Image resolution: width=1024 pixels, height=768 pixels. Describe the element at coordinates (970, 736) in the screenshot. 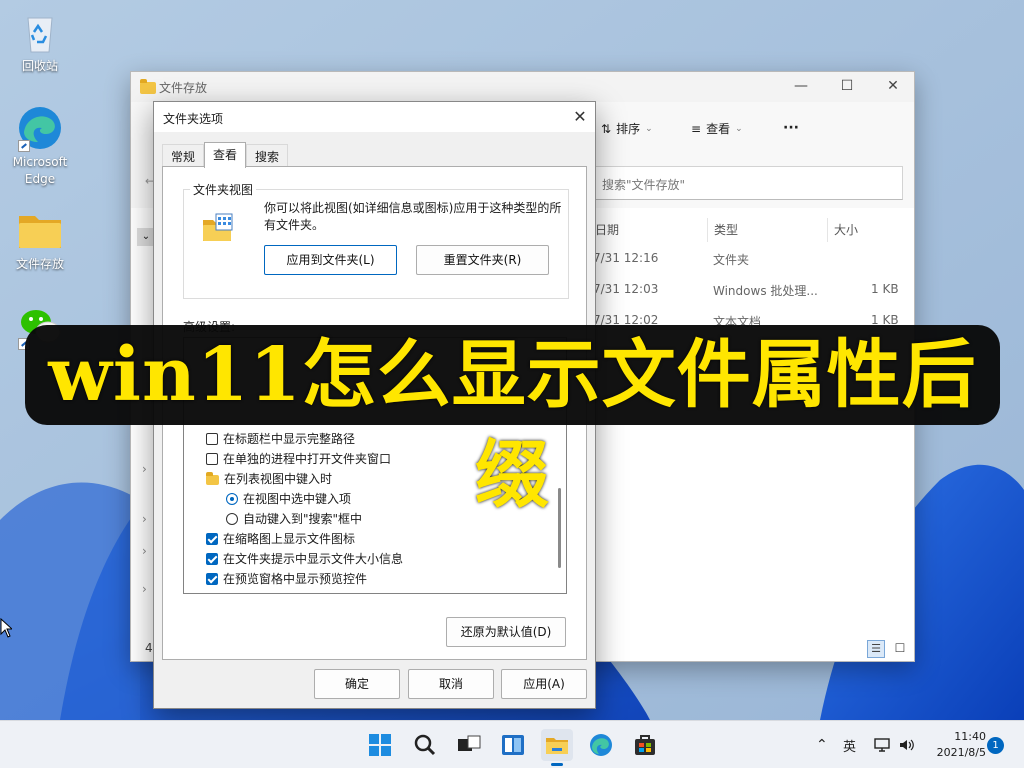

I see `clock-time: 11:40` at that location.